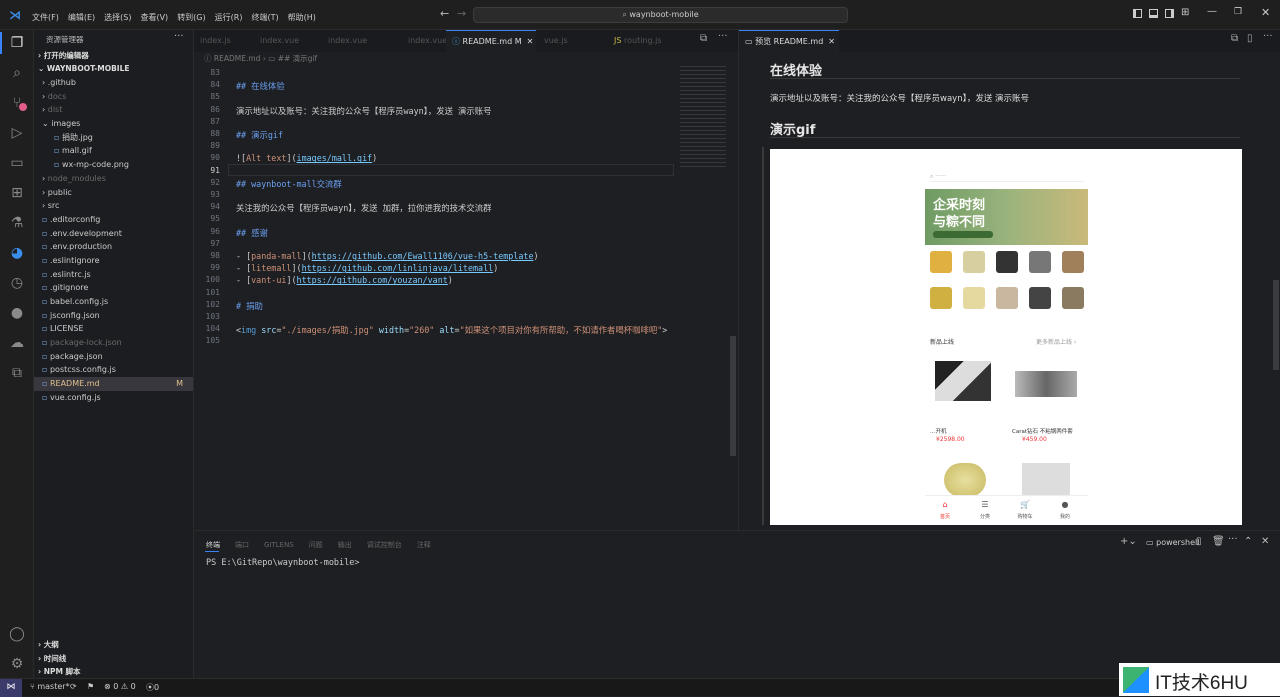 The image size is (1280, 697). What do you see at coordinates (1250, 38) in the screenshot?
I see `split-editor-icon: ▯` at bounding box center [1250, 38].